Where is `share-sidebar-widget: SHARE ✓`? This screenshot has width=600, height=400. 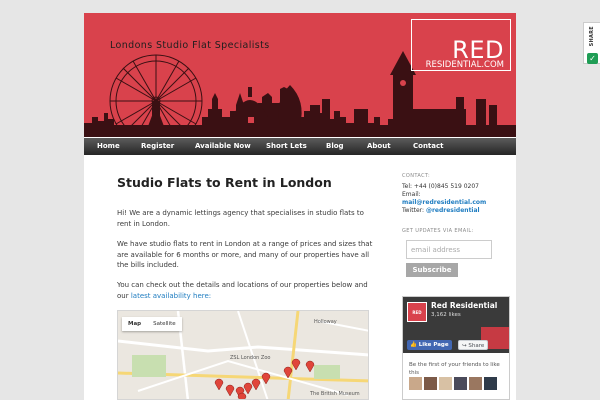
share-sidebar-widget: SHARE ✓ is located at coordinates (591, 43).